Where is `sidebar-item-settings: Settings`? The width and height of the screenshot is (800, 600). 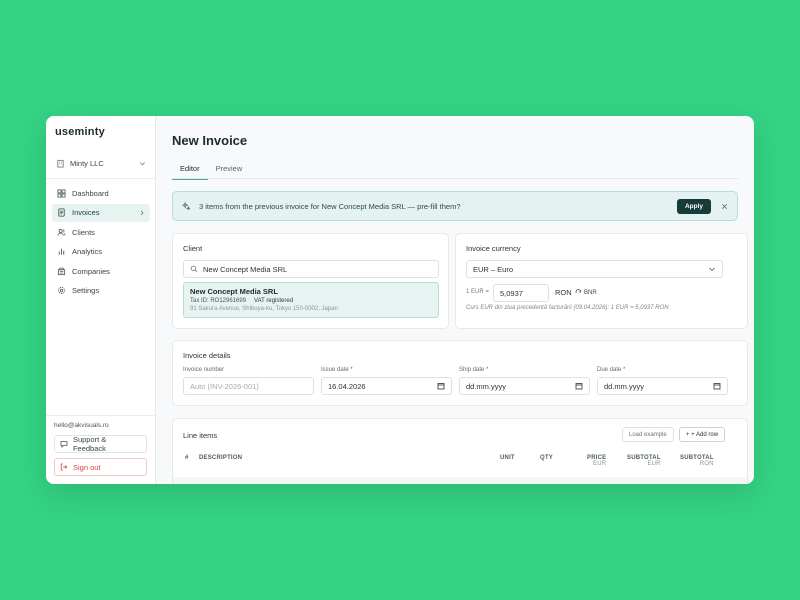
sidebar-item-settings: Settings is located at coordinates (101, 291).